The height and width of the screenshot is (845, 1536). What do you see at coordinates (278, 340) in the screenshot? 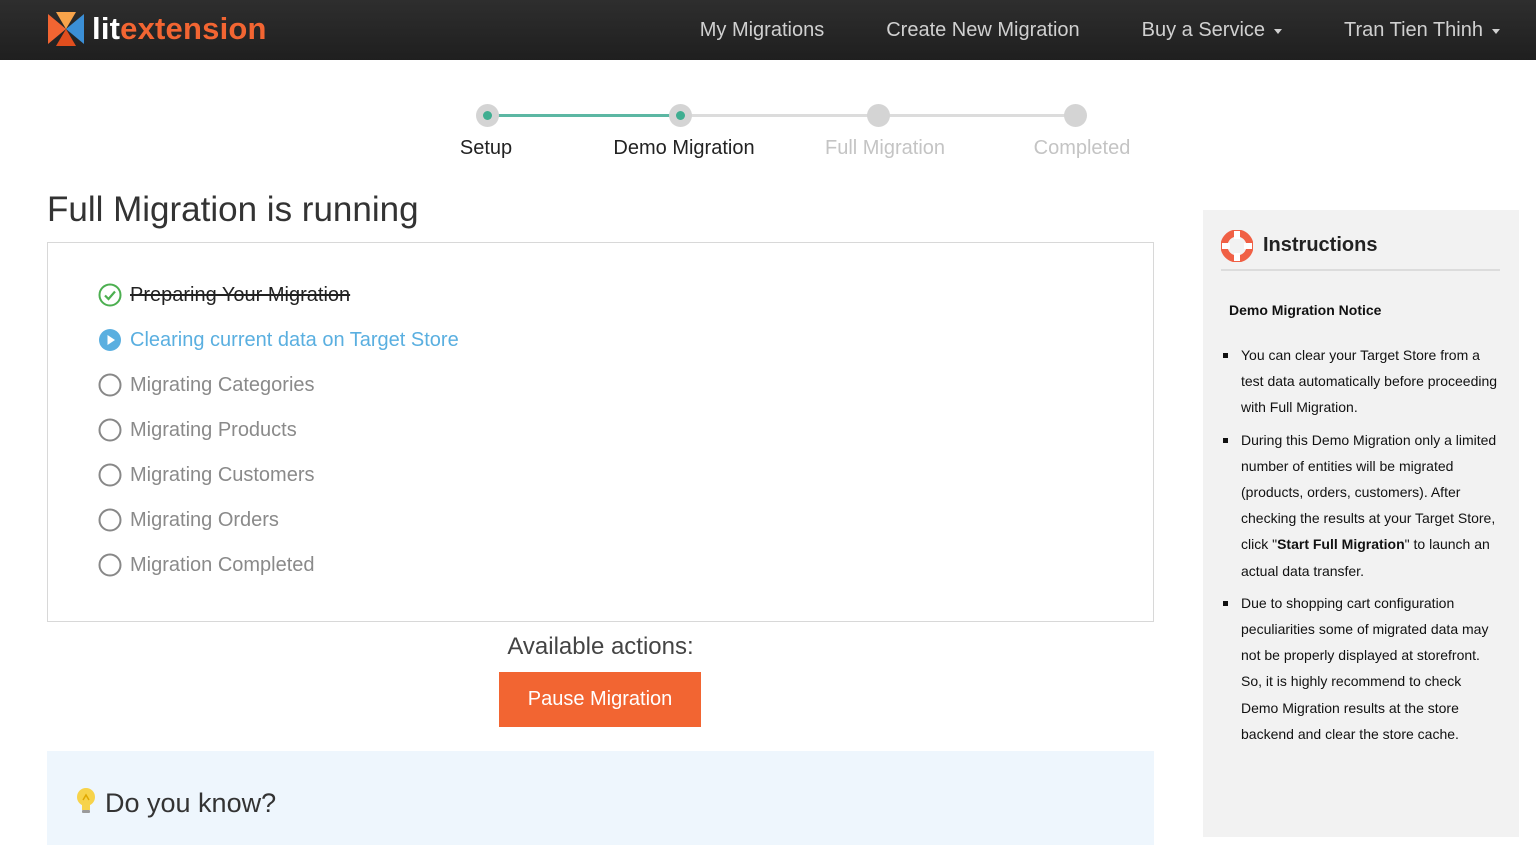
I see `task-clearing-data: Clearing current data on Target Store` at bounding box center [278, 340].